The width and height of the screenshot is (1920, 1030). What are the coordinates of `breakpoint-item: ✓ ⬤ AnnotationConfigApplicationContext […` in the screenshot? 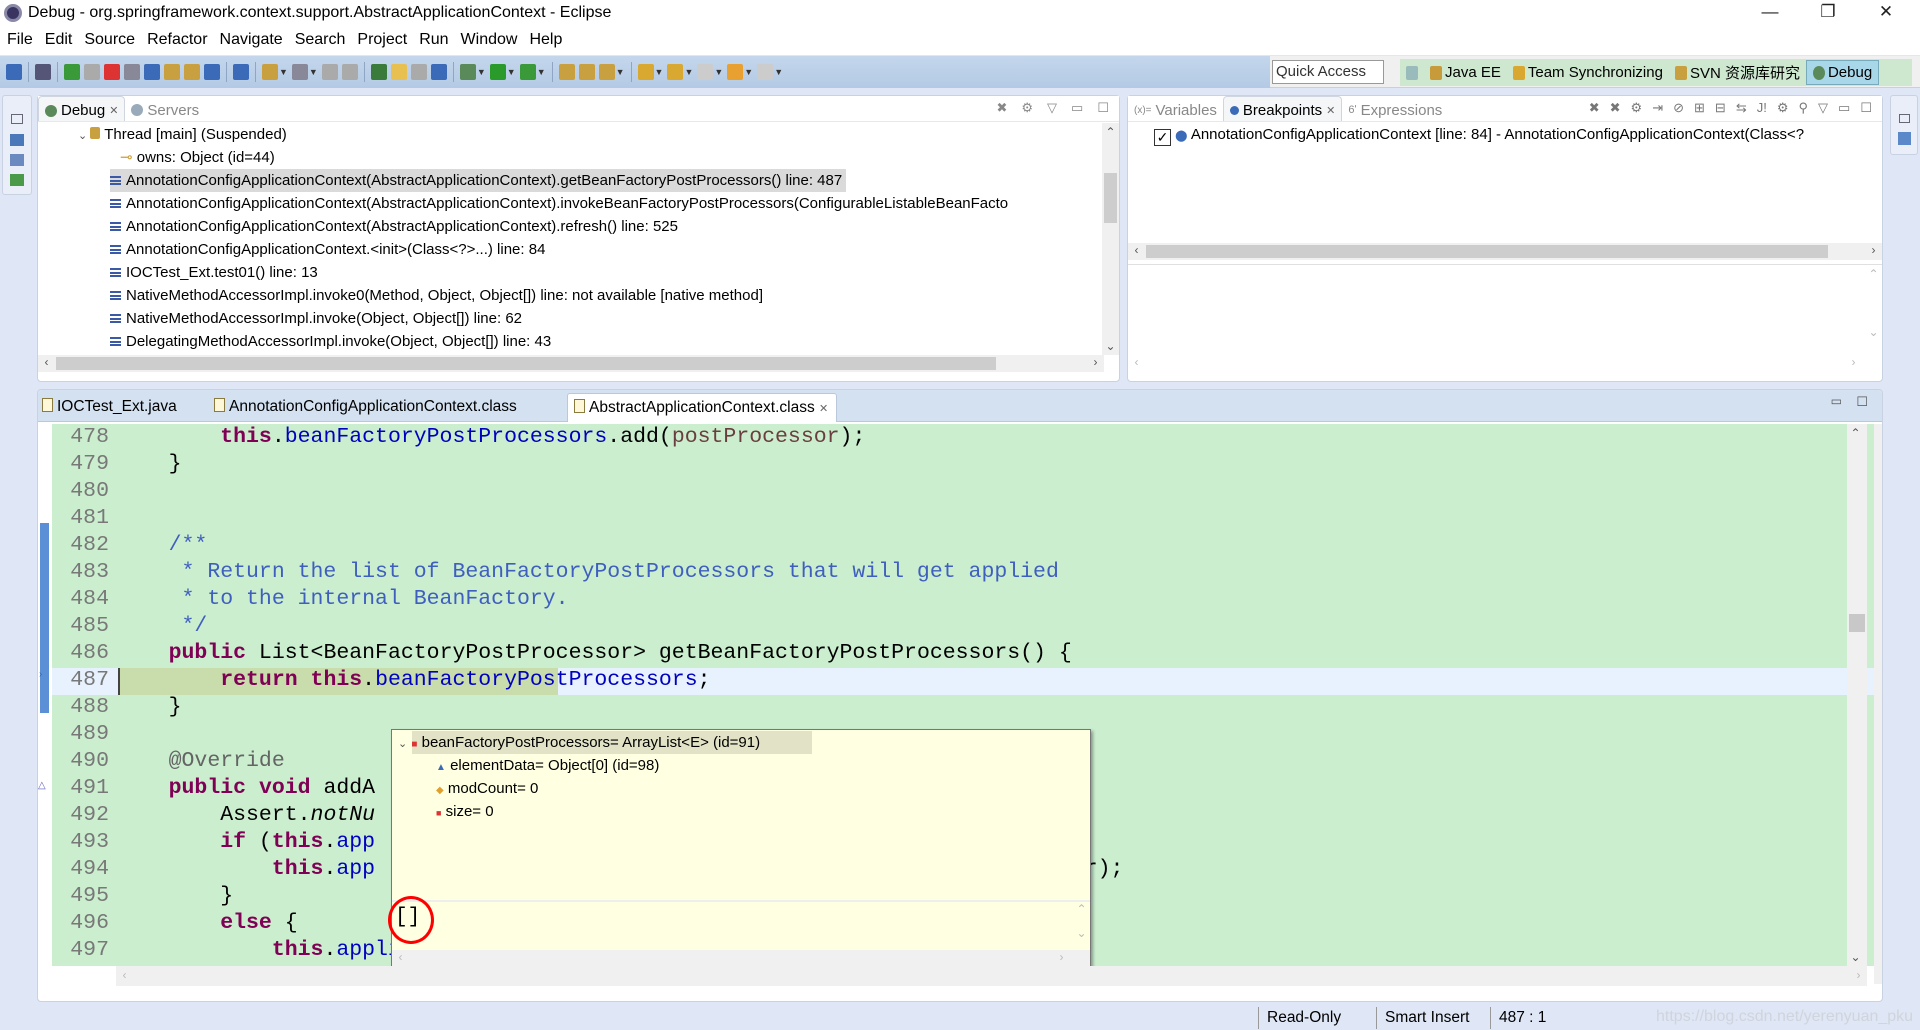 It's located at (1479, 134).